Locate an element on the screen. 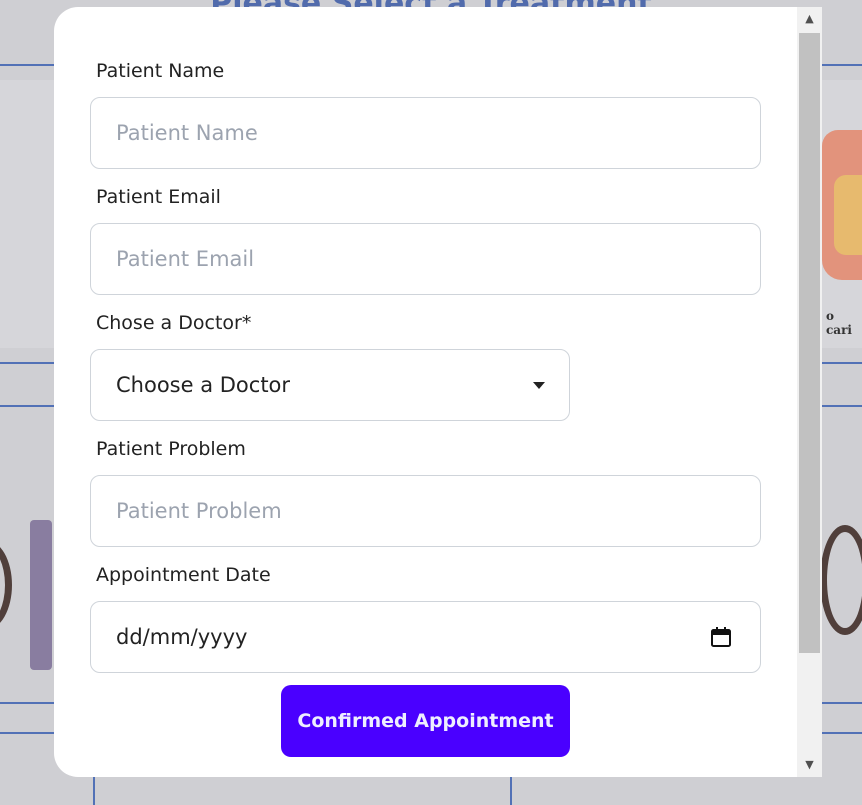  patient-email-input: Patient Email is located at coordinates (425, 259).